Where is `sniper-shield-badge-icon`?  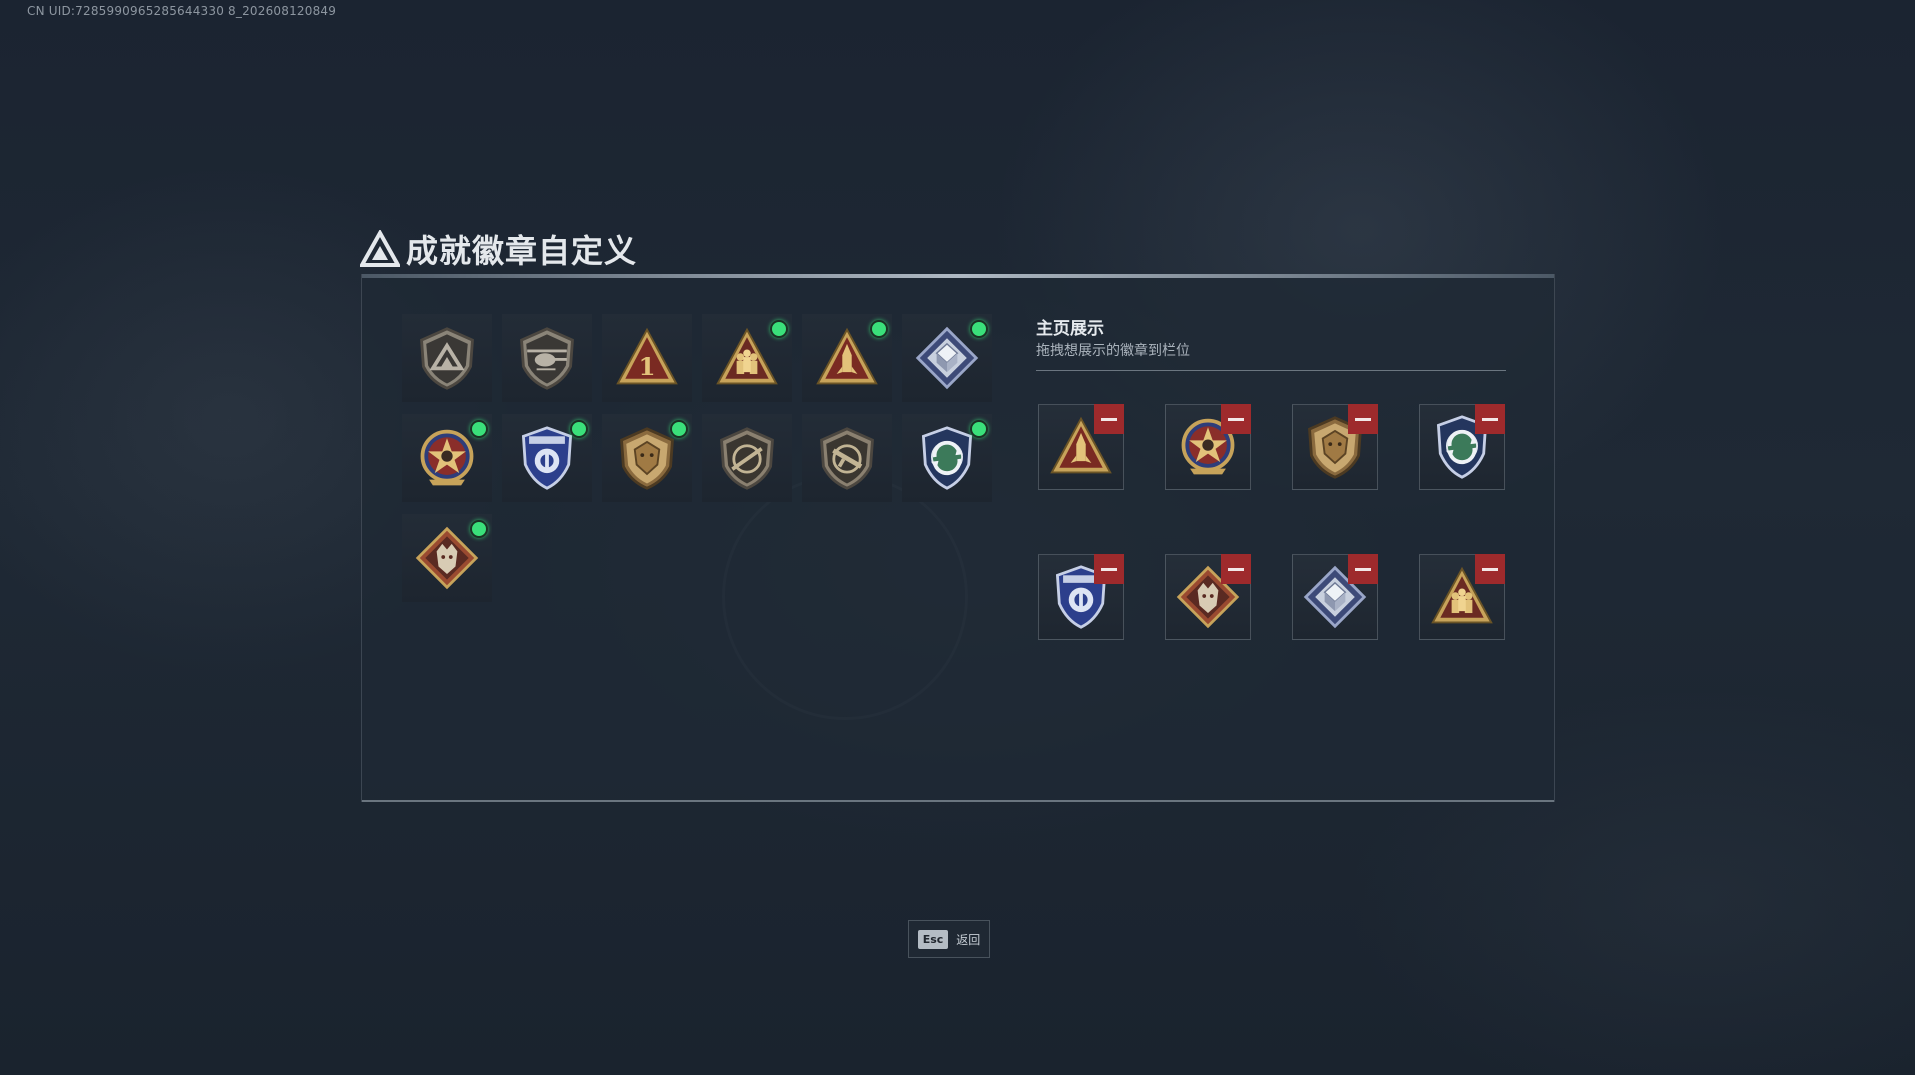 sniper-shield-badge-icon is located at coordinates (747, 458).